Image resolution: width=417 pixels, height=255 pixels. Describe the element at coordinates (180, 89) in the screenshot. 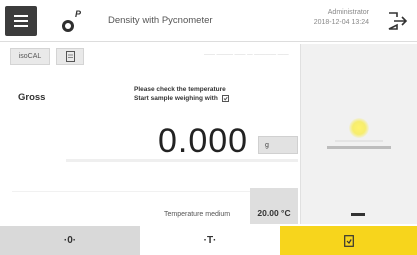

I see `instruction-line-1: Please check the temperature` at that location.